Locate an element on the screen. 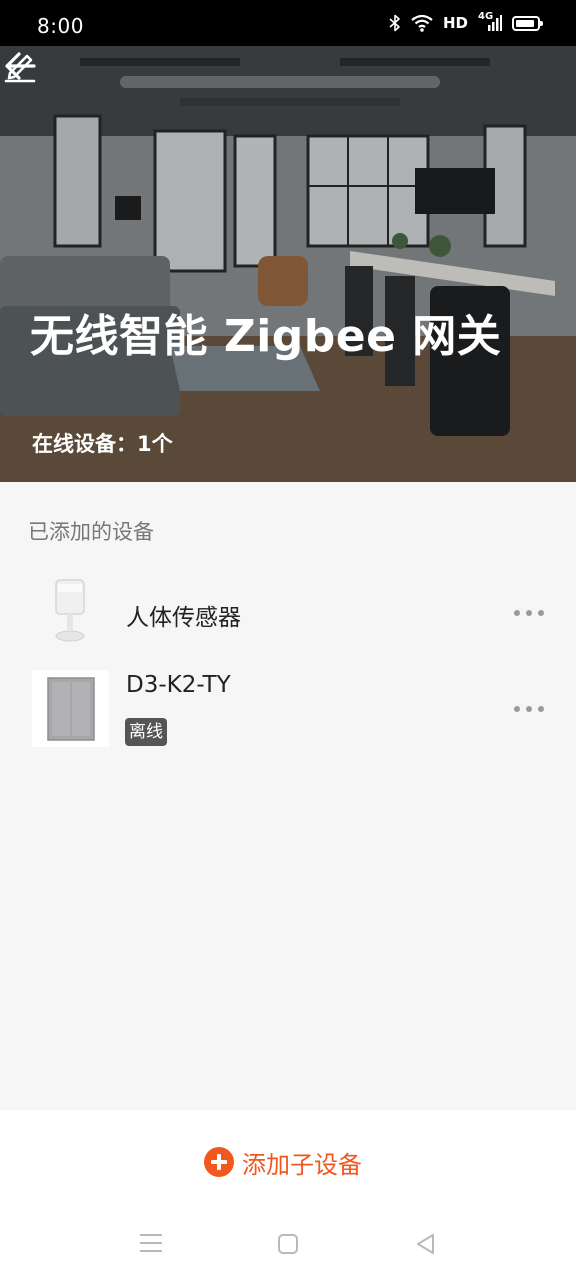 This screenshot has width=576, height=1280. hd-indicator: HD is located at coordinates (455, 23).